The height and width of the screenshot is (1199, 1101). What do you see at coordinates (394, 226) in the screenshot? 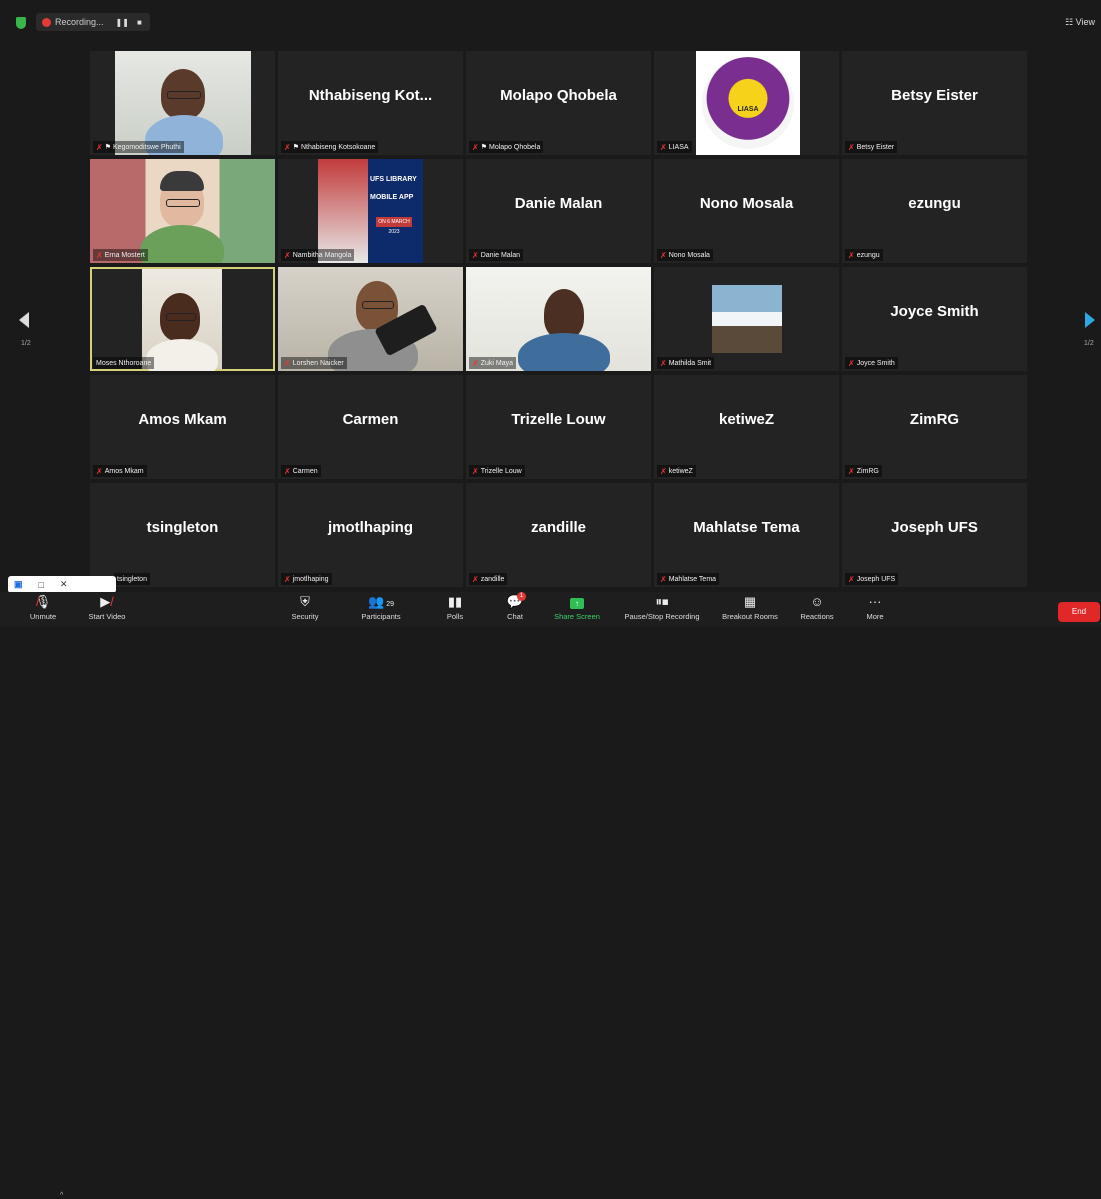
I see `poster-date: ON 6 MARCH 2023` at bounding box center [394, 226].